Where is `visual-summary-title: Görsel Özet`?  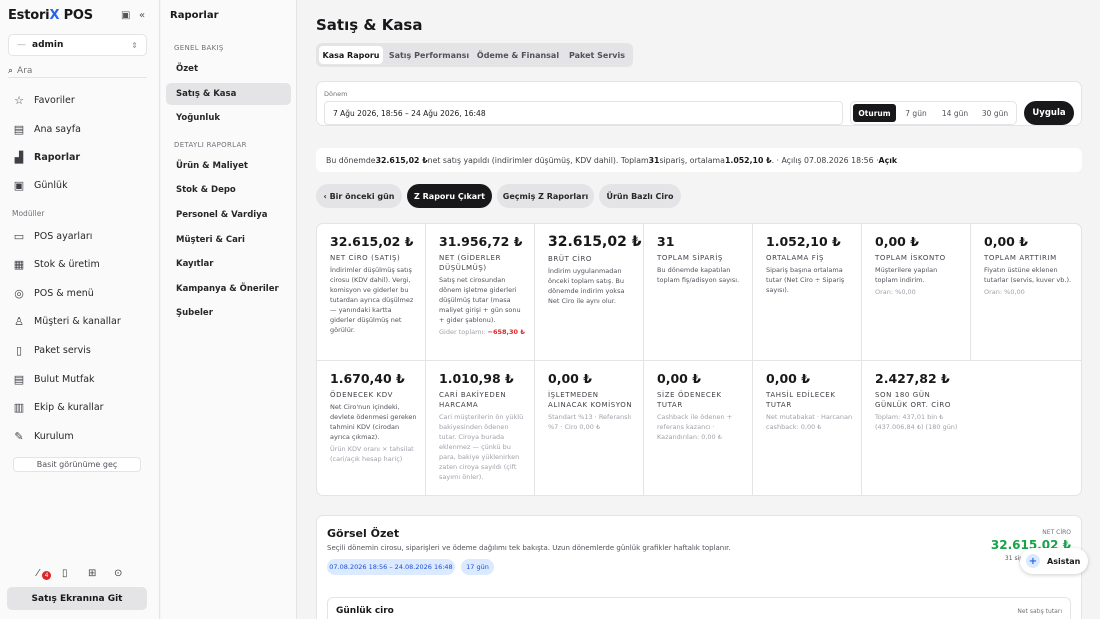 visual-summary-title: Görsel Özet is located at coordinates (363, 533).